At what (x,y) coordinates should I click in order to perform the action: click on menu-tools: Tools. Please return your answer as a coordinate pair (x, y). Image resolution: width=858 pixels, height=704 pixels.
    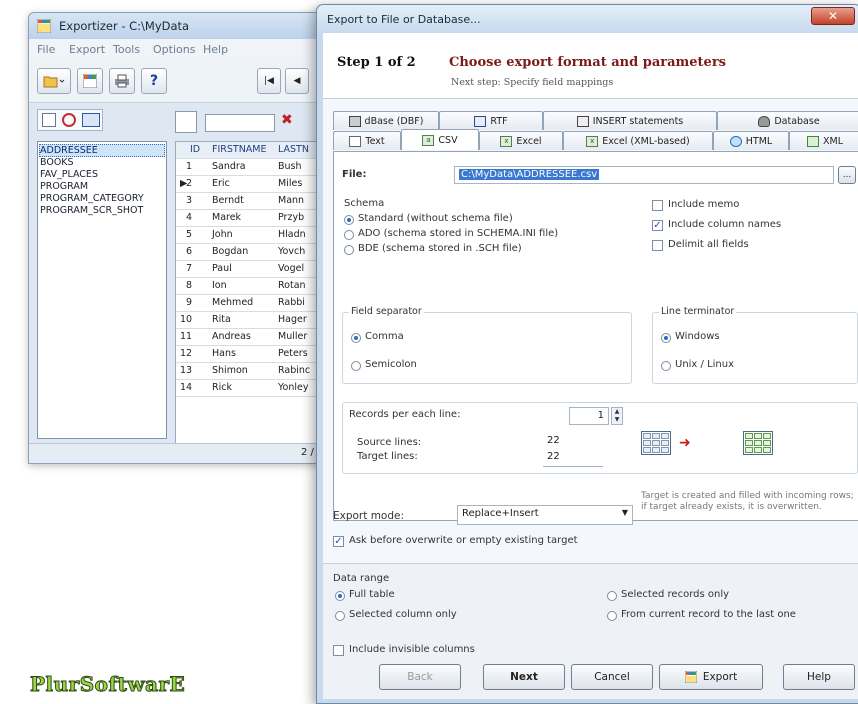
    Looking at the image, I should click on (126, 49).